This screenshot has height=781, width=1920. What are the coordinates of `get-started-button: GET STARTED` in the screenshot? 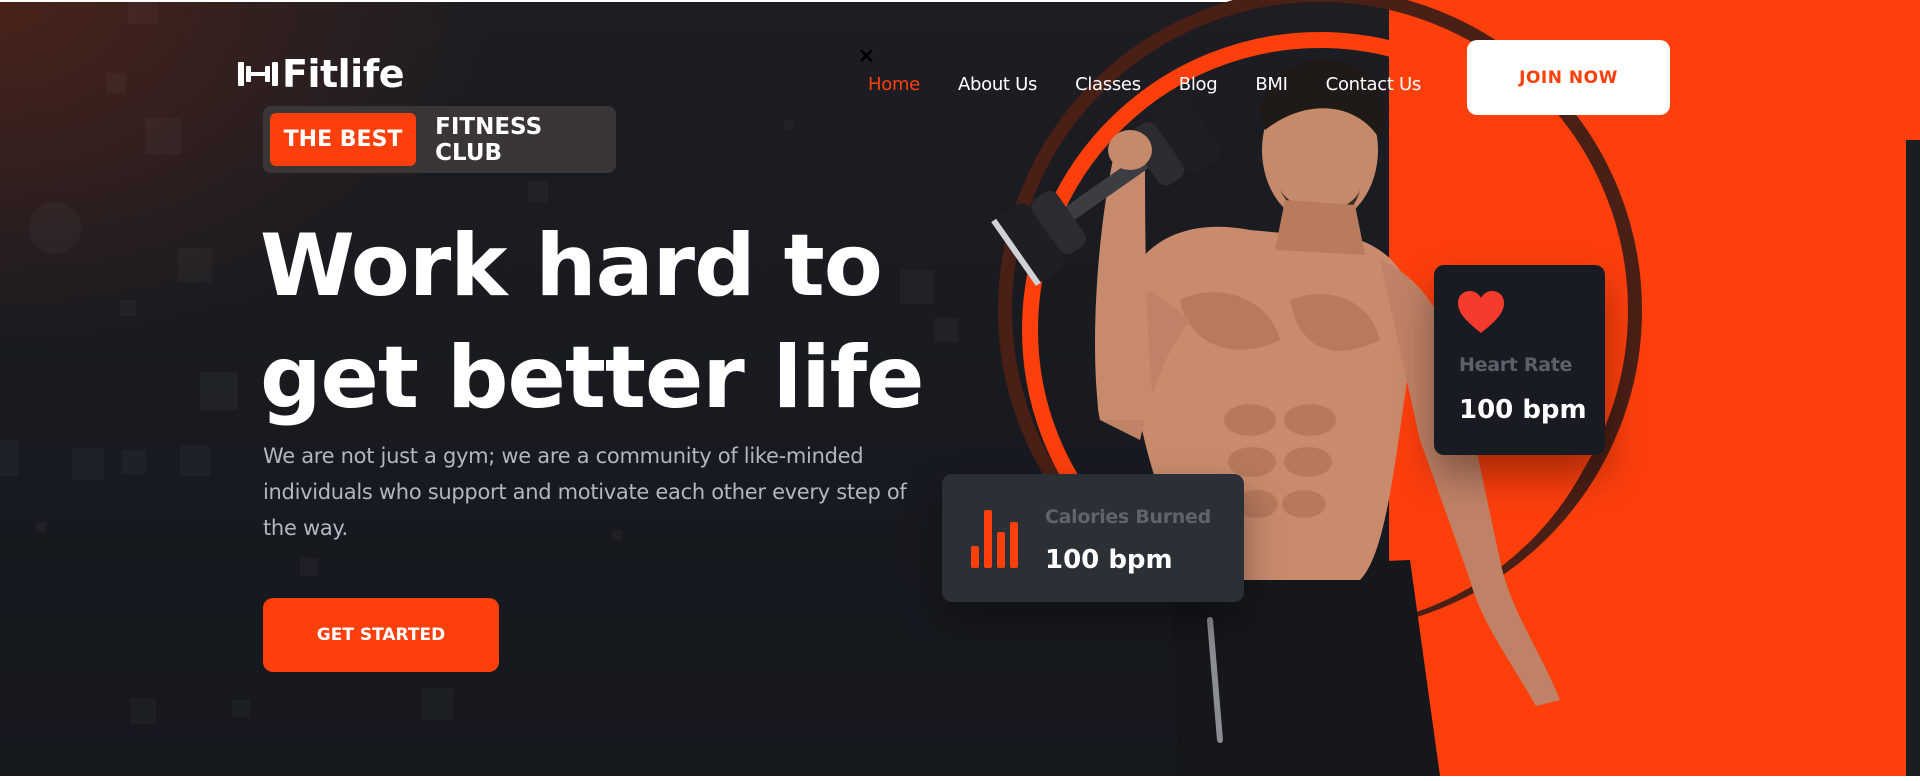 It's located at (381, 635).